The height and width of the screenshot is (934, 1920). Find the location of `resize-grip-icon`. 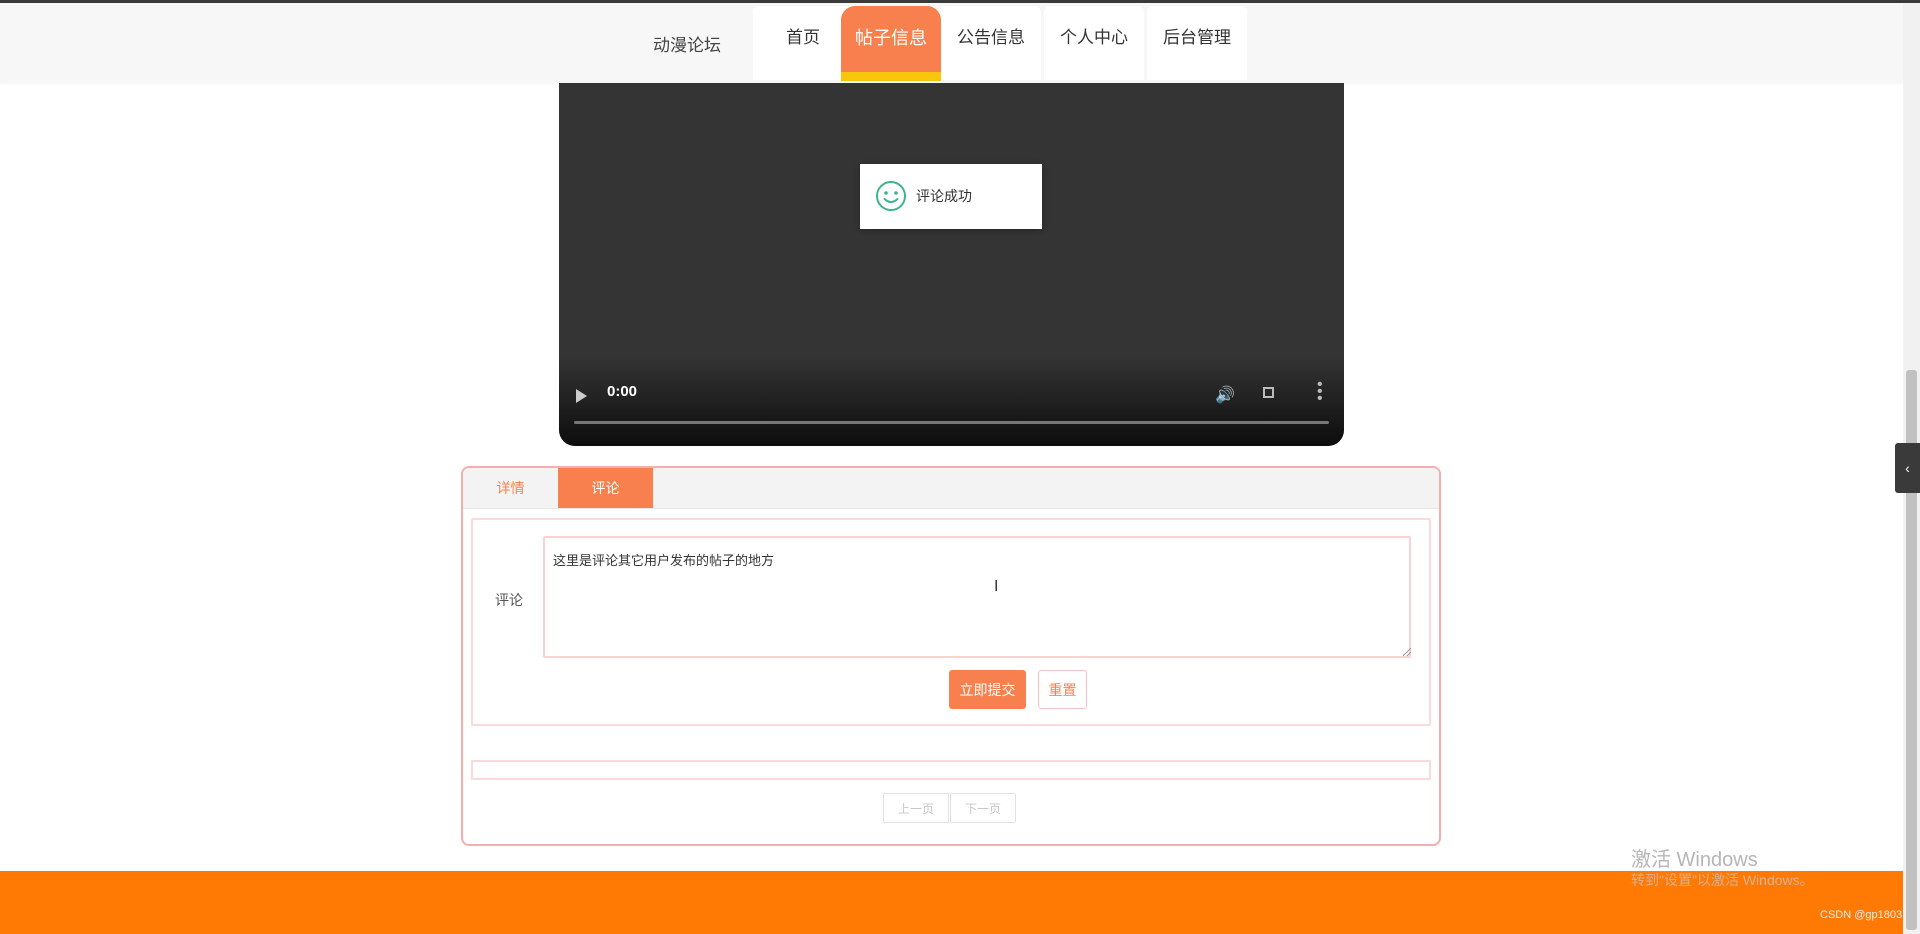

resize-grip-icon is located at coordinates (1407, 652).